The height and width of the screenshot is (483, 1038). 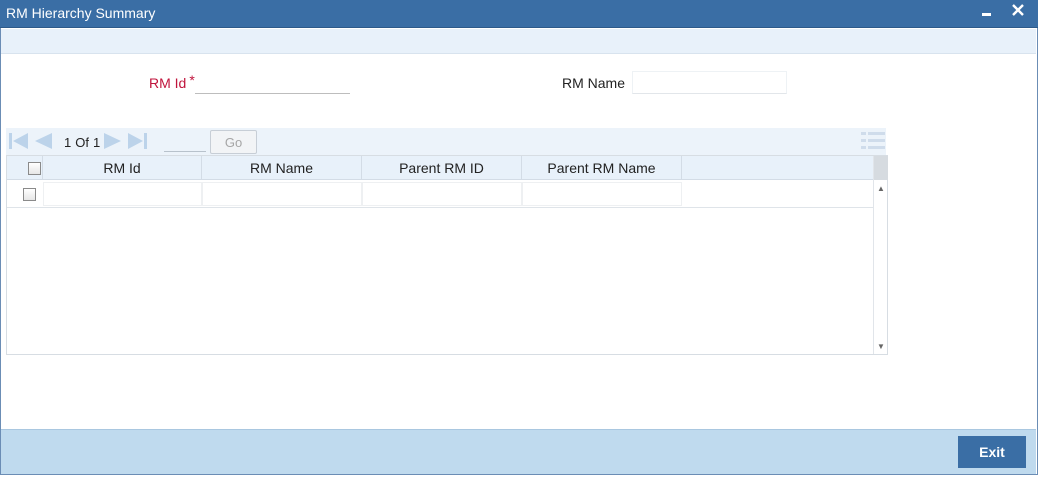 What do you see at coordinates (192, 80) in the screenshot?
I see `required-marker: *` at bounding box center [192, 80].